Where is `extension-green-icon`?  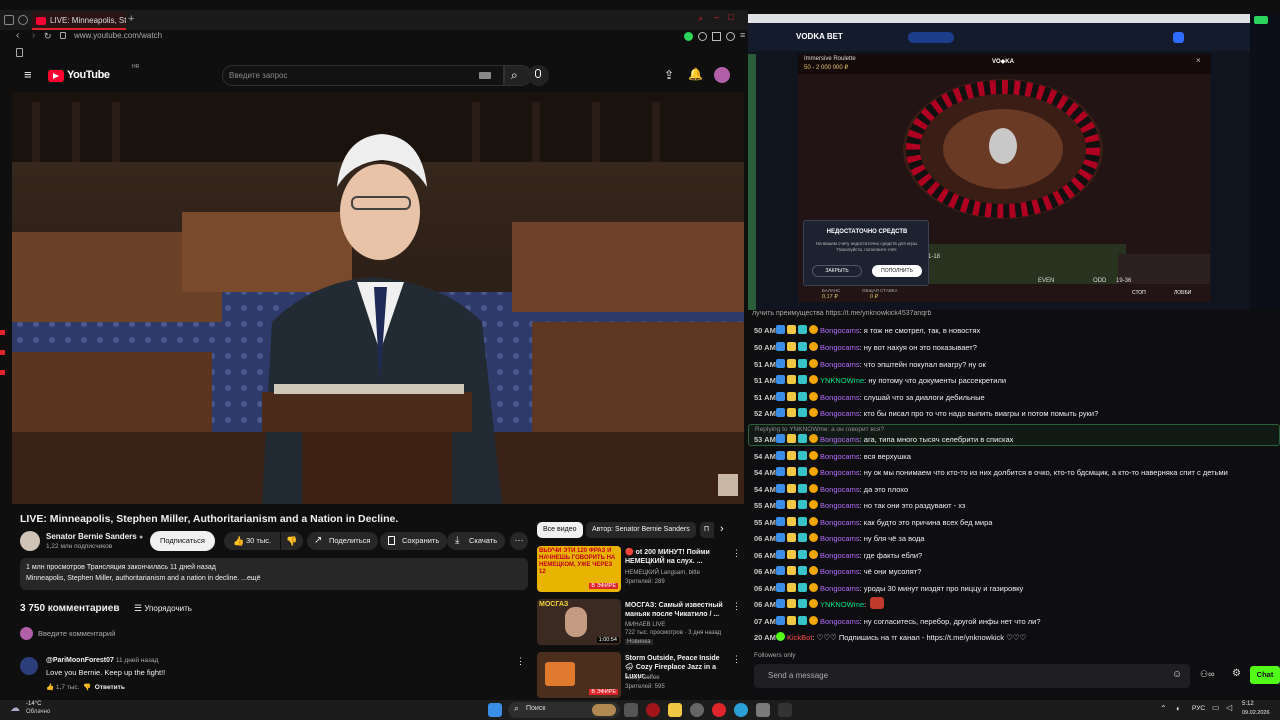 extension-green-icon is located at coordinates (688, 36).